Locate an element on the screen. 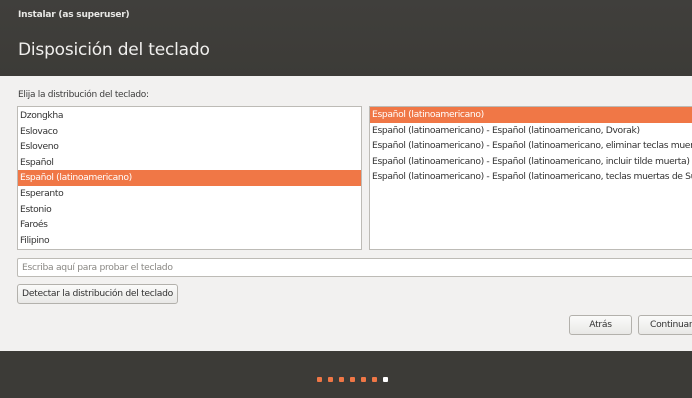 This screenshot has width=692, height=398. continue-button: Continuar is located at coordinates (665, 325).